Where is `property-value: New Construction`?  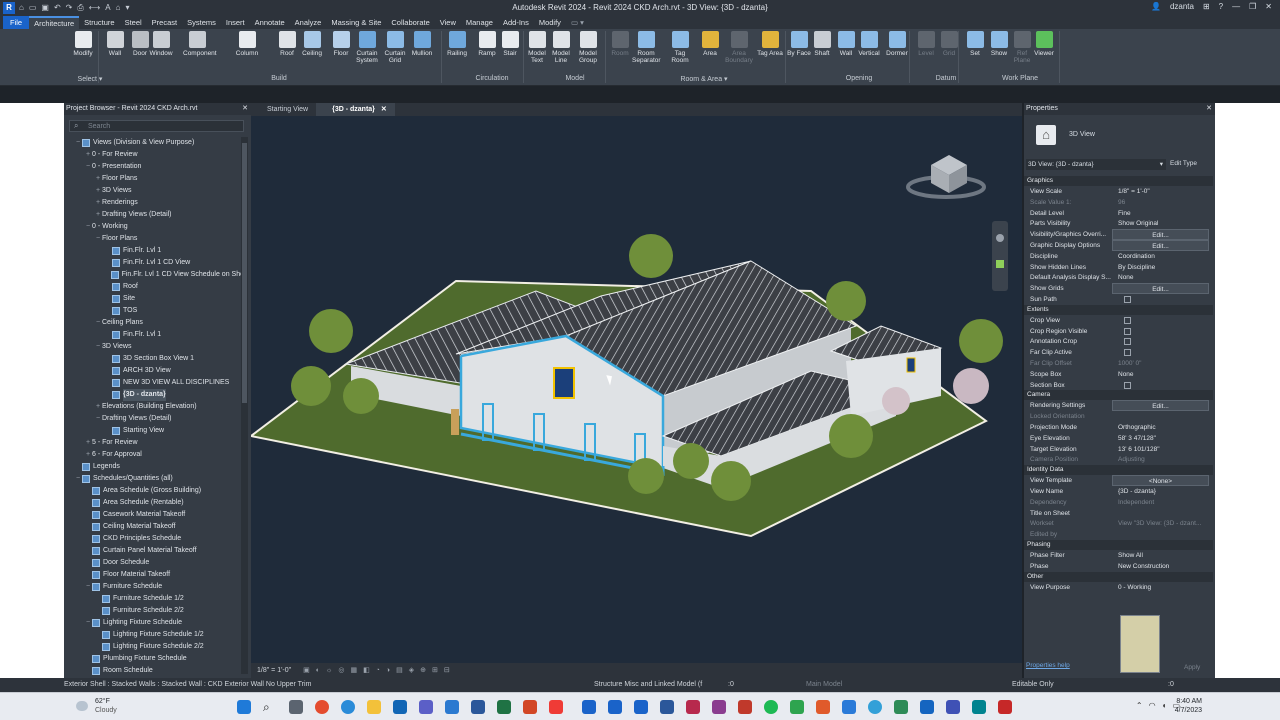
property-value: New Construction is located at coordinates (1162, 566).